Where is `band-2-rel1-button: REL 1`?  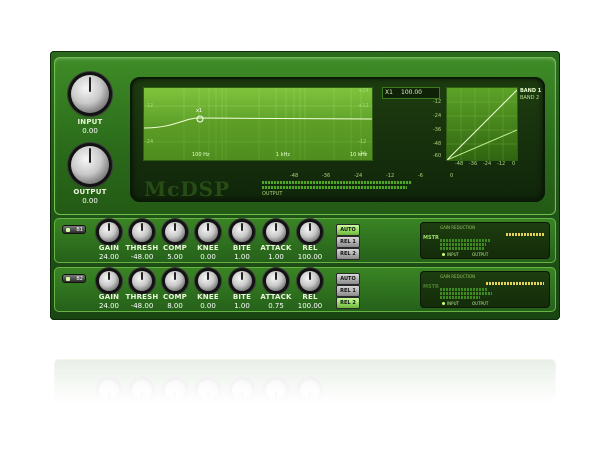 band-2-rel1-button: REL 1 is located at coordinates (348, 291).